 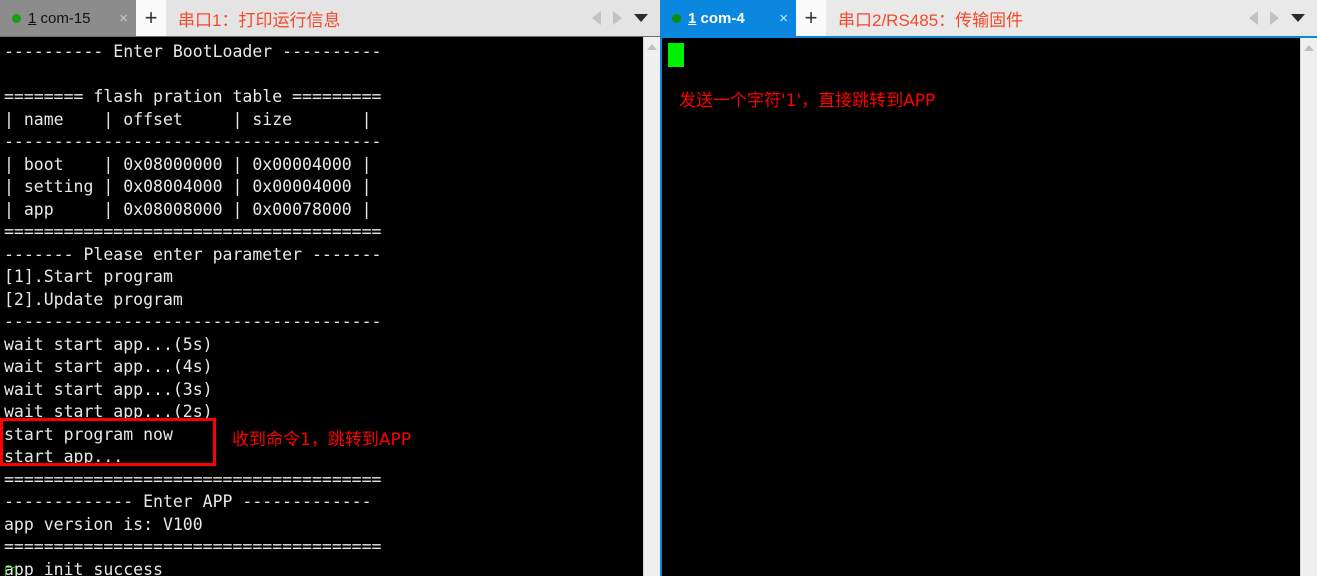 I want to click on tab-port-name: com-4, so click(x=720, y=18).